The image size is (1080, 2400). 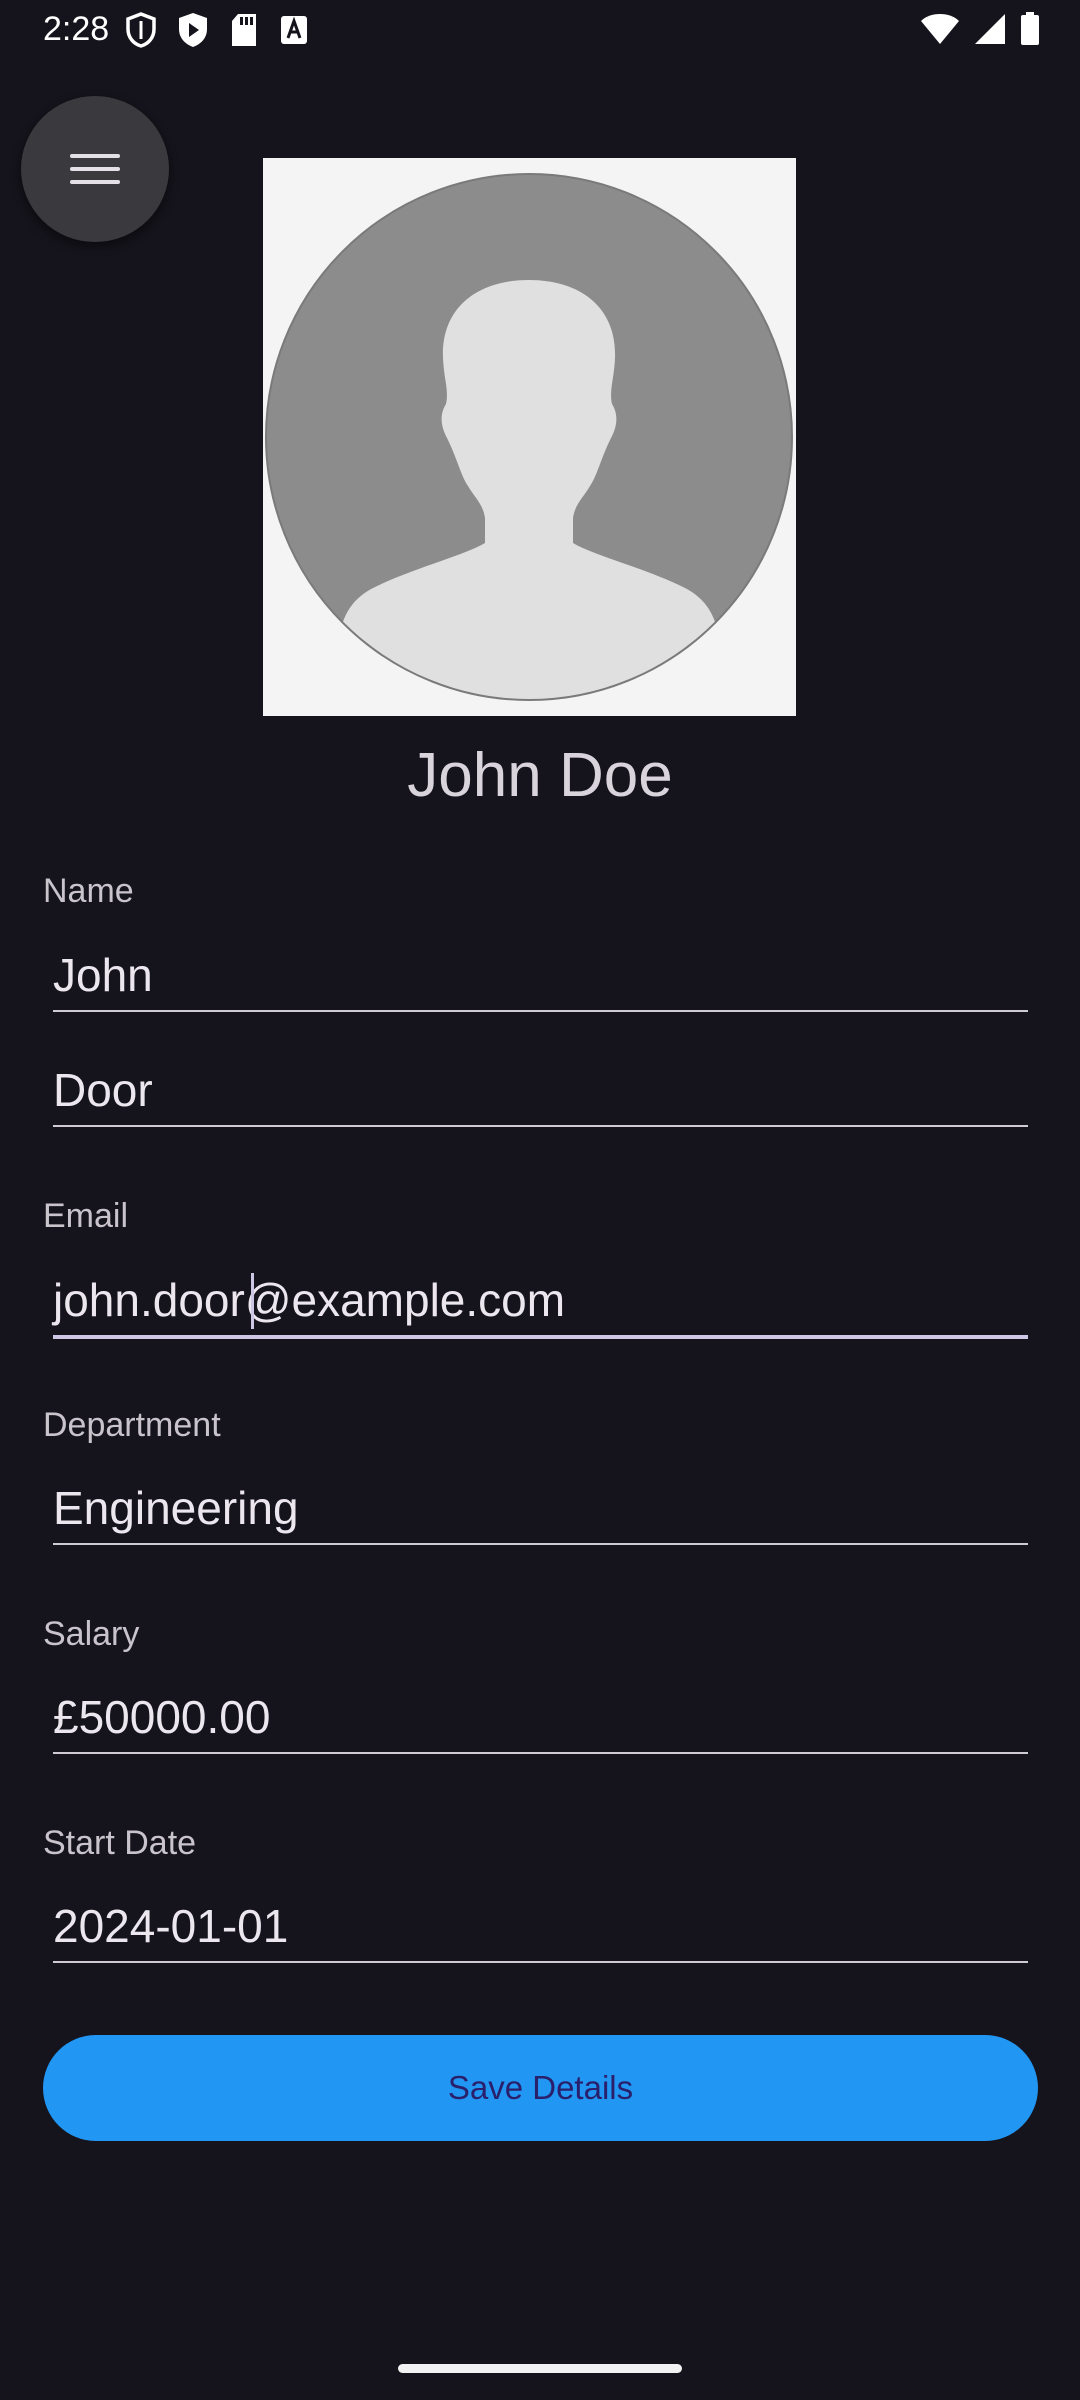 I want to click on wifi-icon, so click(x=940, y=29).